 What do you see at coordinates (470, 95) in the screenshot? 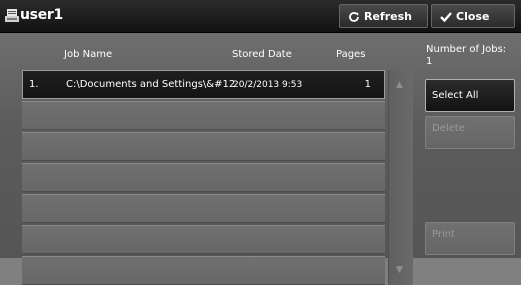
I see `select-all-button: Select All` at bounding box center [470, 95].